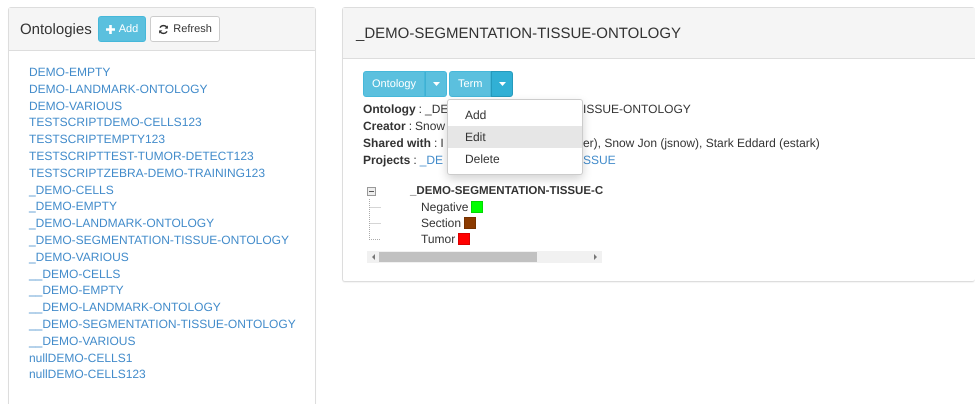 The image size is (975, 404). Describe the element at coordinates (74, 274) in the screenshot. I see `ontology-link: __DEMO-CELLS` at that location.